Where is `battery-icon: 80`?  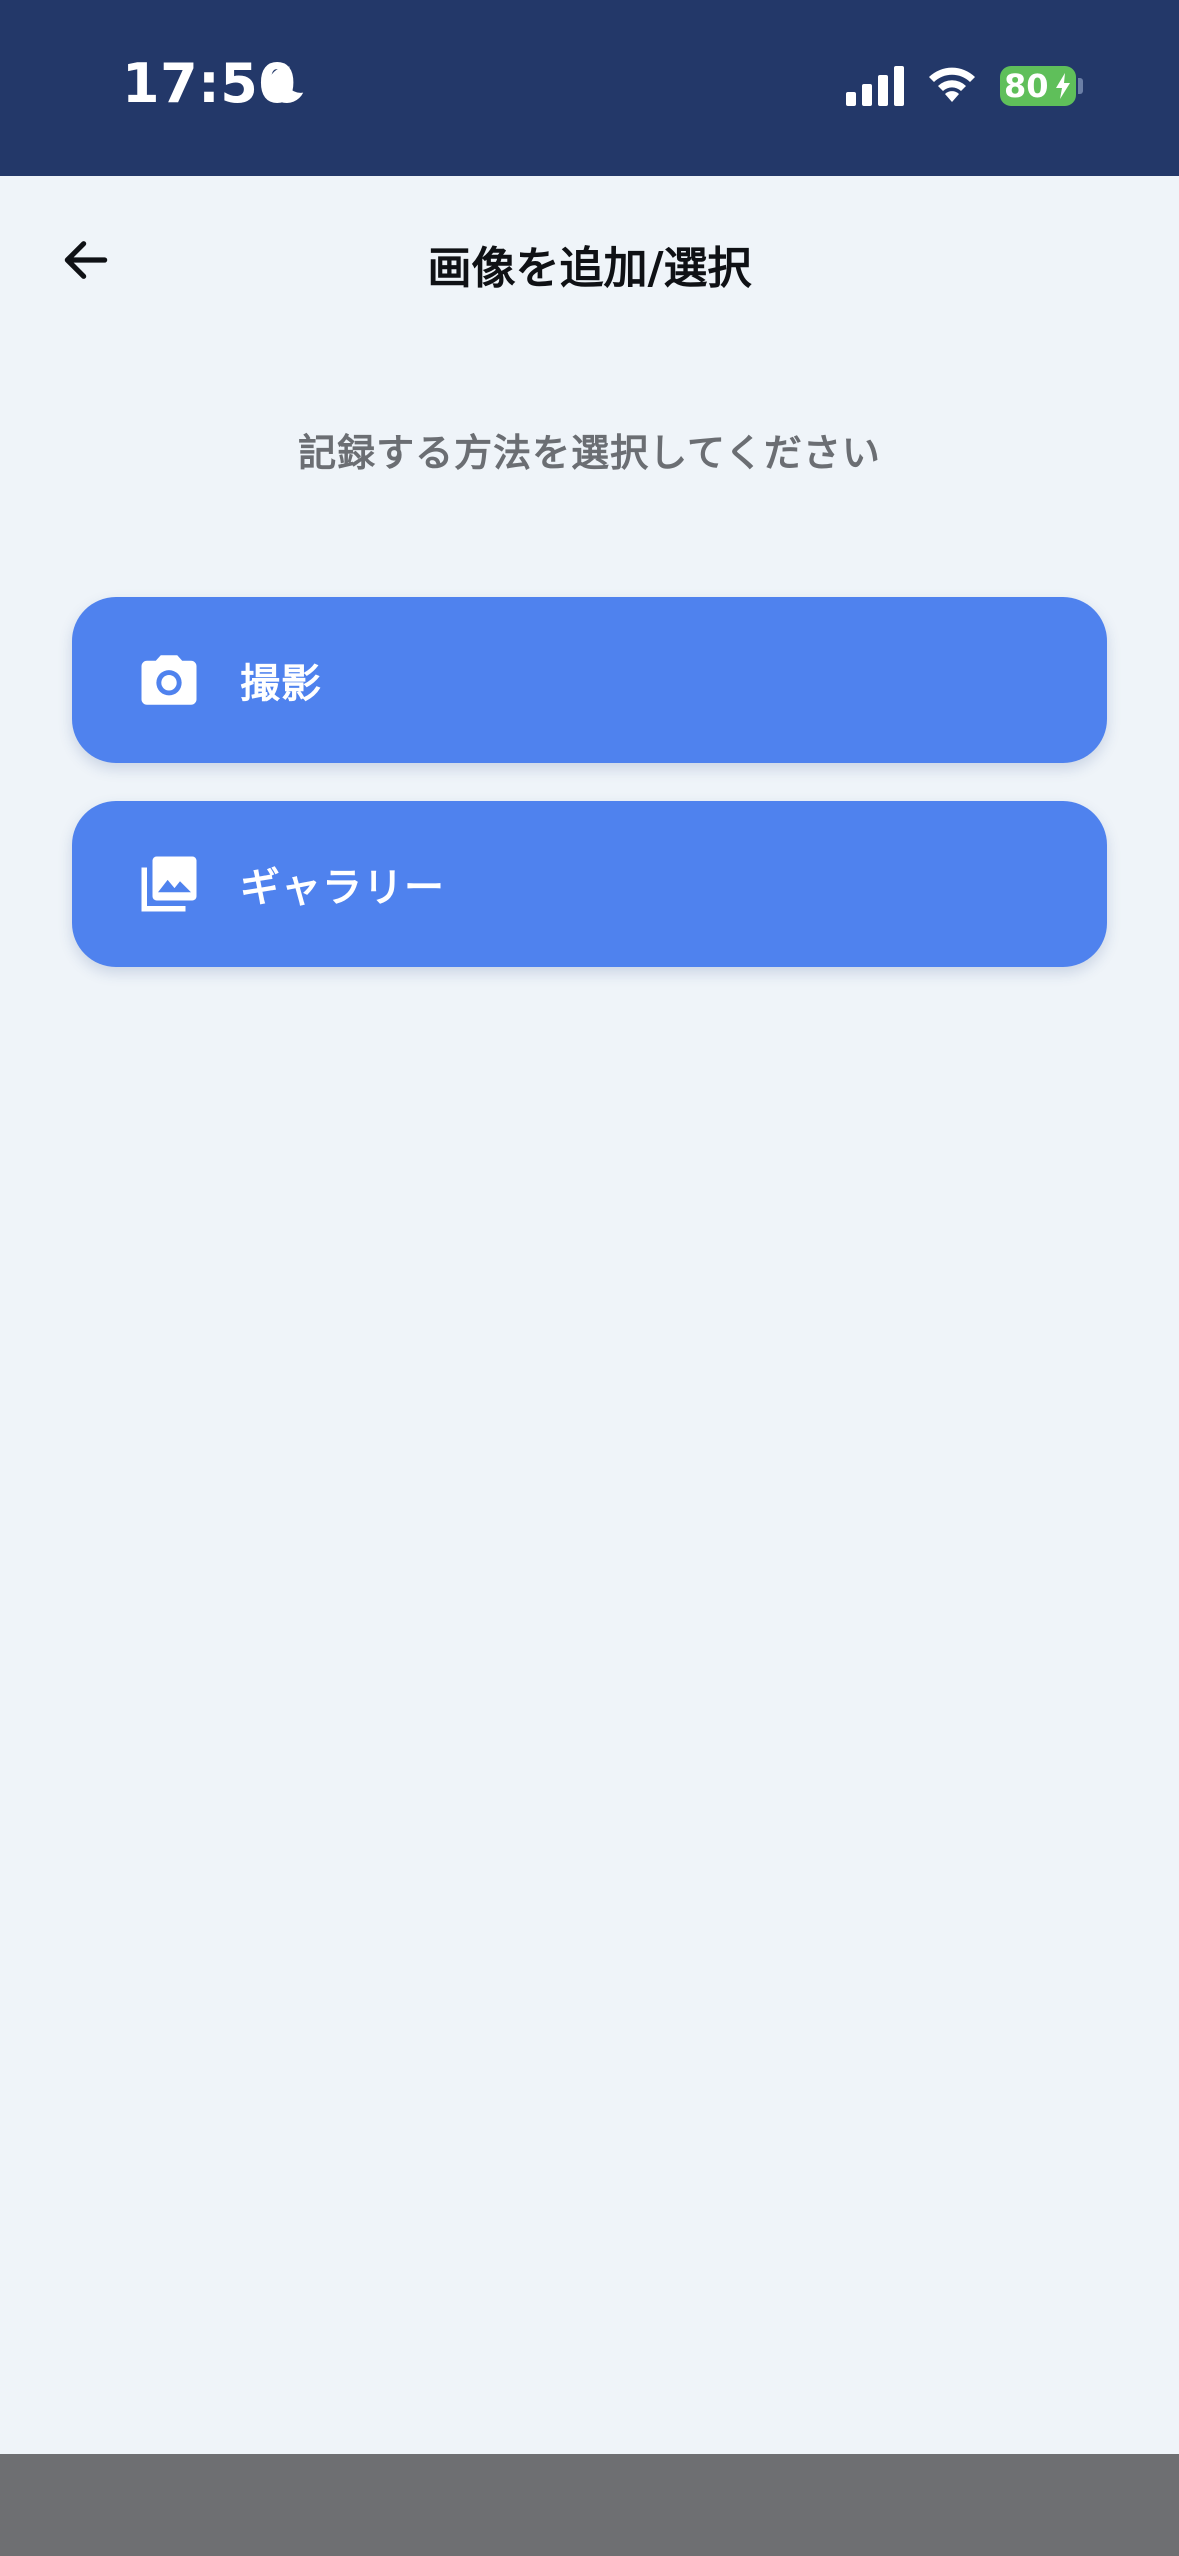 battery-icon: 80 is located at coordinates (1038, 86).